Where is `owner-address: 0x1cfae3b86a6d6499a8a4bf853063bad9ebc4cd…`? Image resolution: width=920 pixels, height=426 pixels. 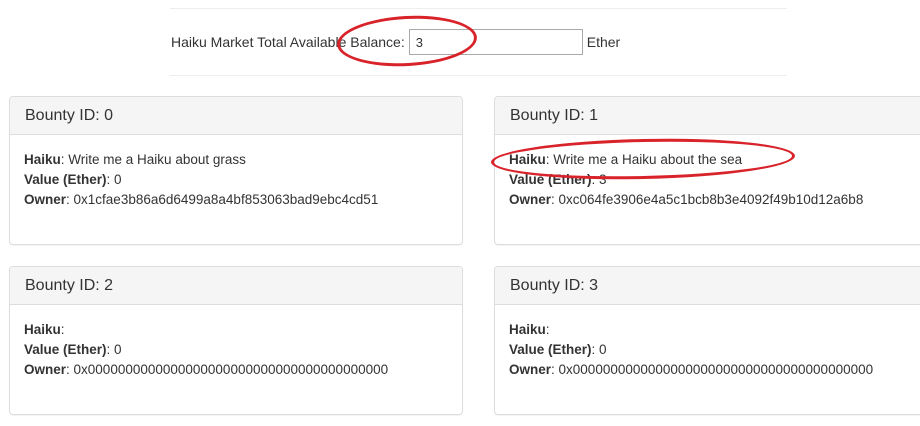
owner-address: 0x1cfae3b86a6d6499a8a4bf853063bad9ebc4cd… is located at coordinates (224, 199).